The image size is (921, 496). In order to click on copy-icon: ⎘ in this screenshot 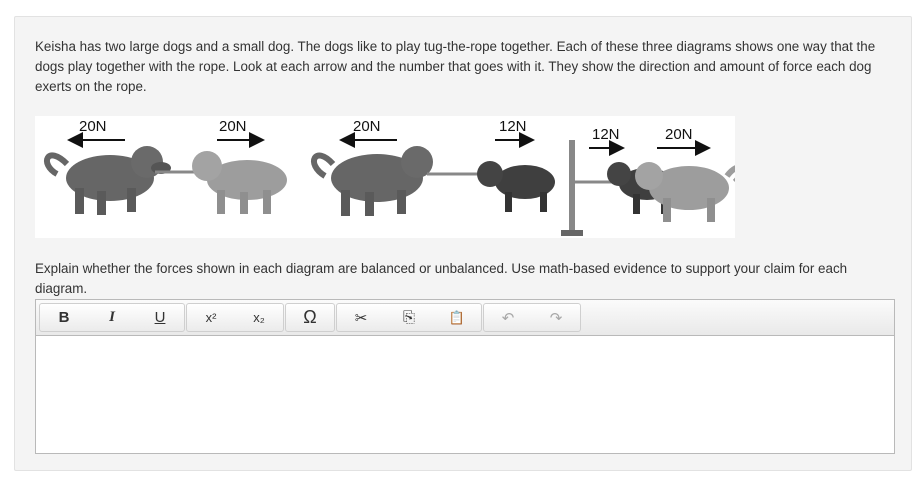, I will do `click(409, 317)`.